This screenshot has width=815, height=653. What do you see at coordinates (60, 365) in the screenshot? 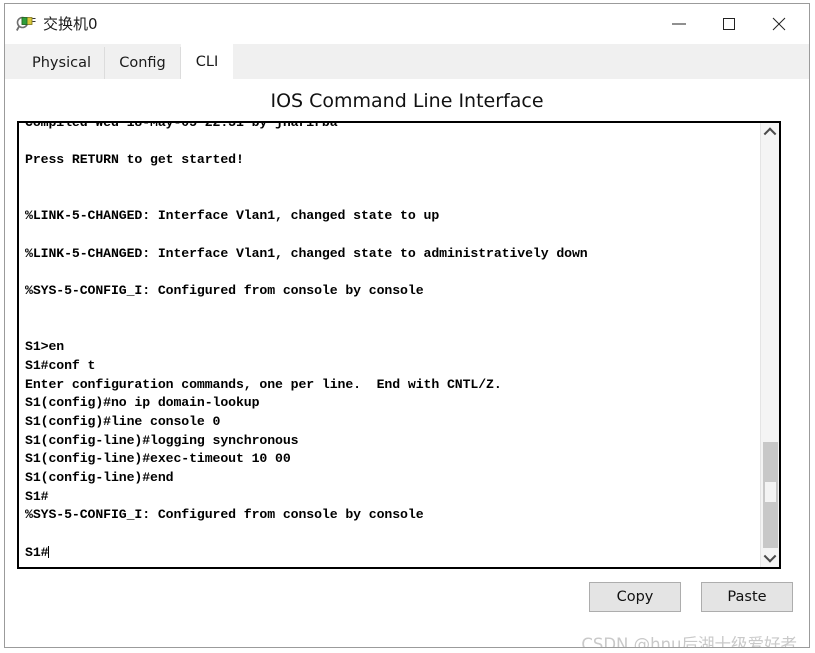
I see `terminal-line: S1#conf t` at bounding box center [60, 365].